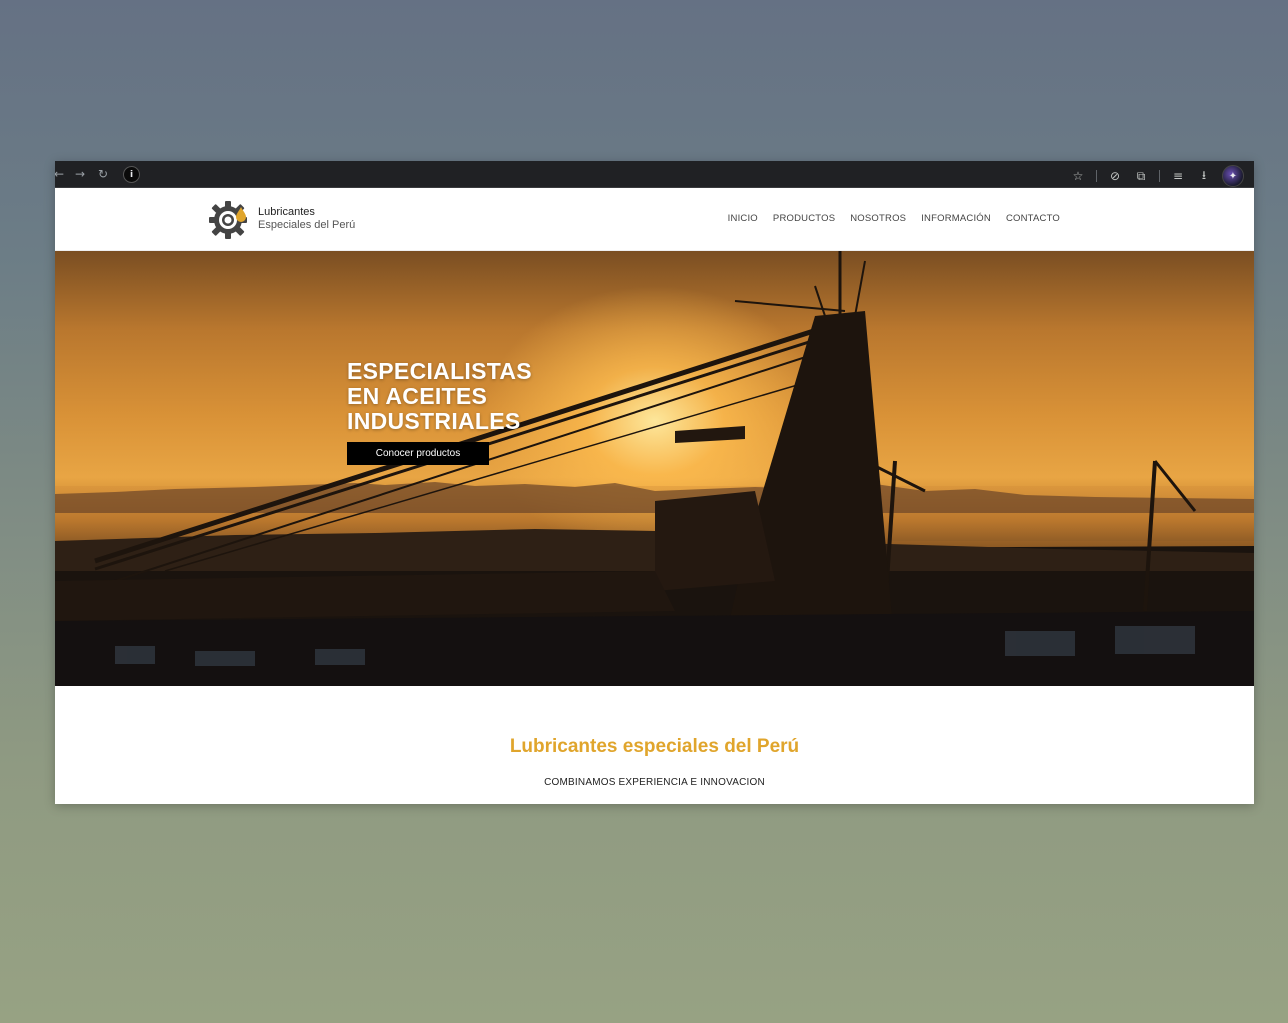 The width and height of the screenshot is (1288, 1023). I want to click on intro-title: Lubricantes especiales del Perú, so click(654, 746).